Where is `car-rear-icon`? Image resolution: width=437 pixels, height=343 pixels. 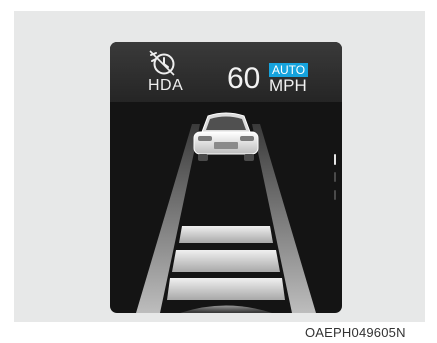
car-rear-icon is located at coordinates (226, 136).